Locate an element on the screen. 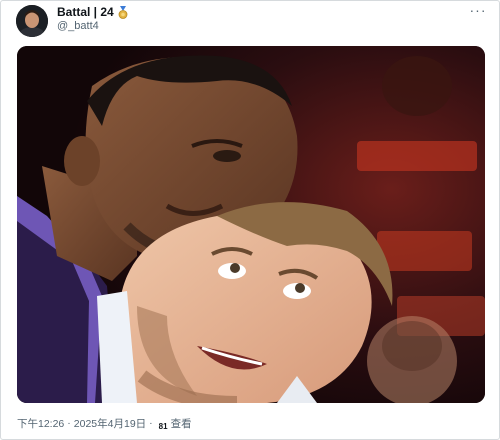  more-options-button: ··· is located at coordinates (478, 12).